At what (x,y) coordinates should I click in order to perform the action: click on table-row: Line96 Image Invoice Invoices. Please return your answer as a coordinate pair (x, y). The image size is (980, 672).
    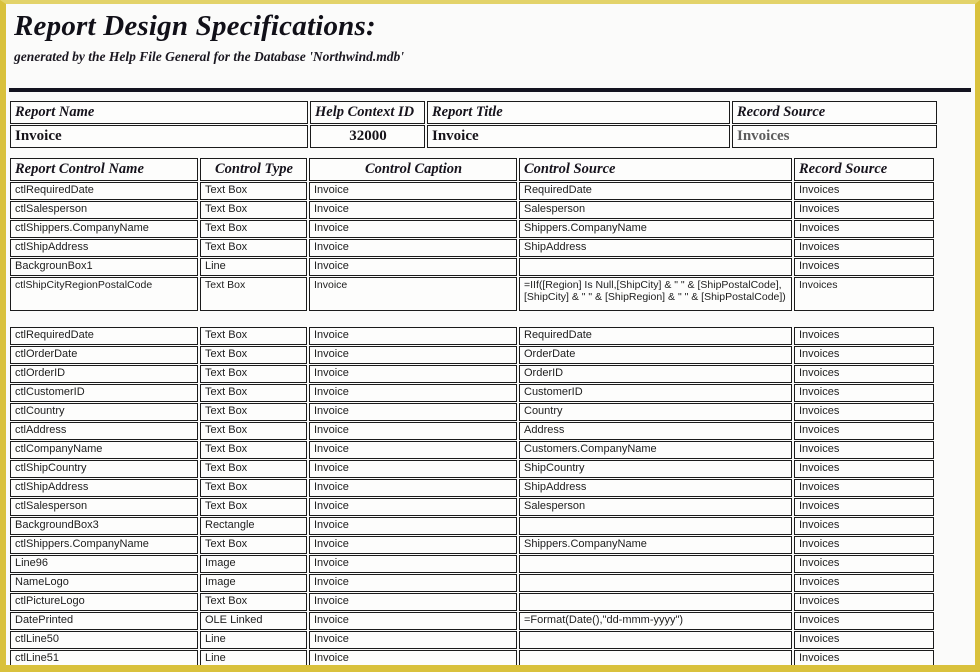
    Looking at the image, I should click on (472, 564).